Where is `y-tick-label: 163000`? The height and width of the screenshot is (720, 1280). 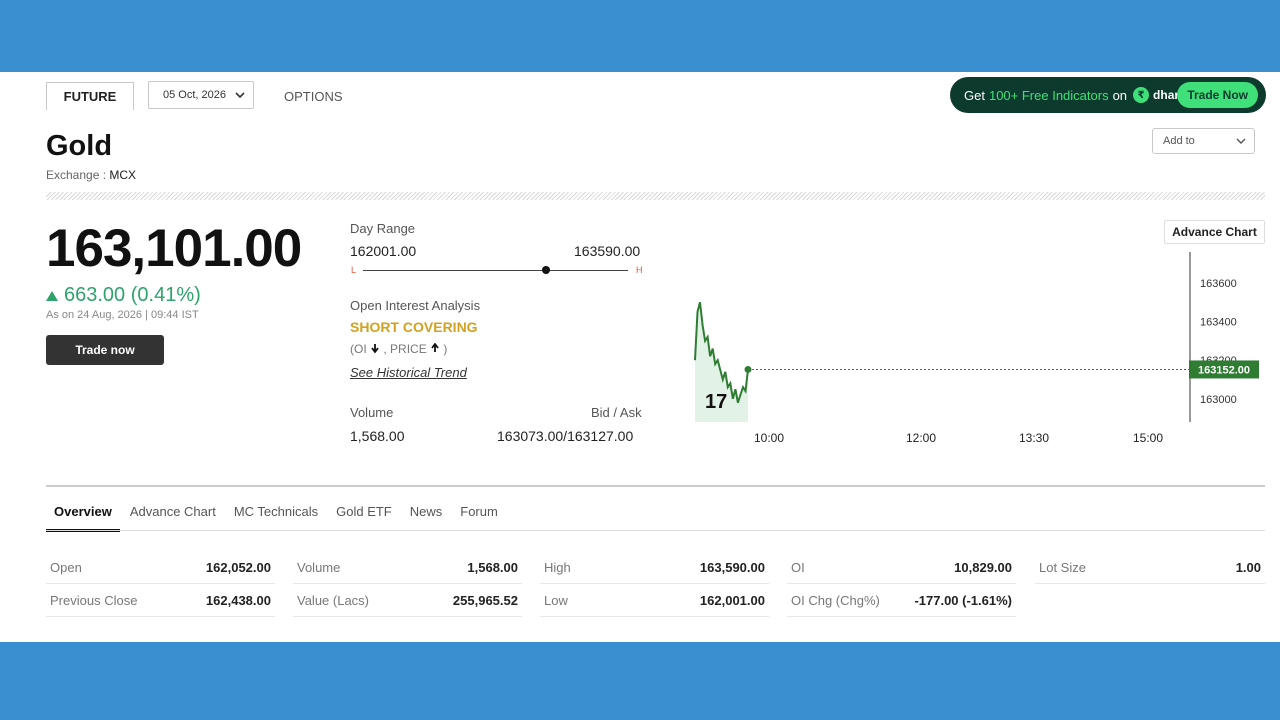 y-tick-label: 163000 is located at coordinates (1218, 400).